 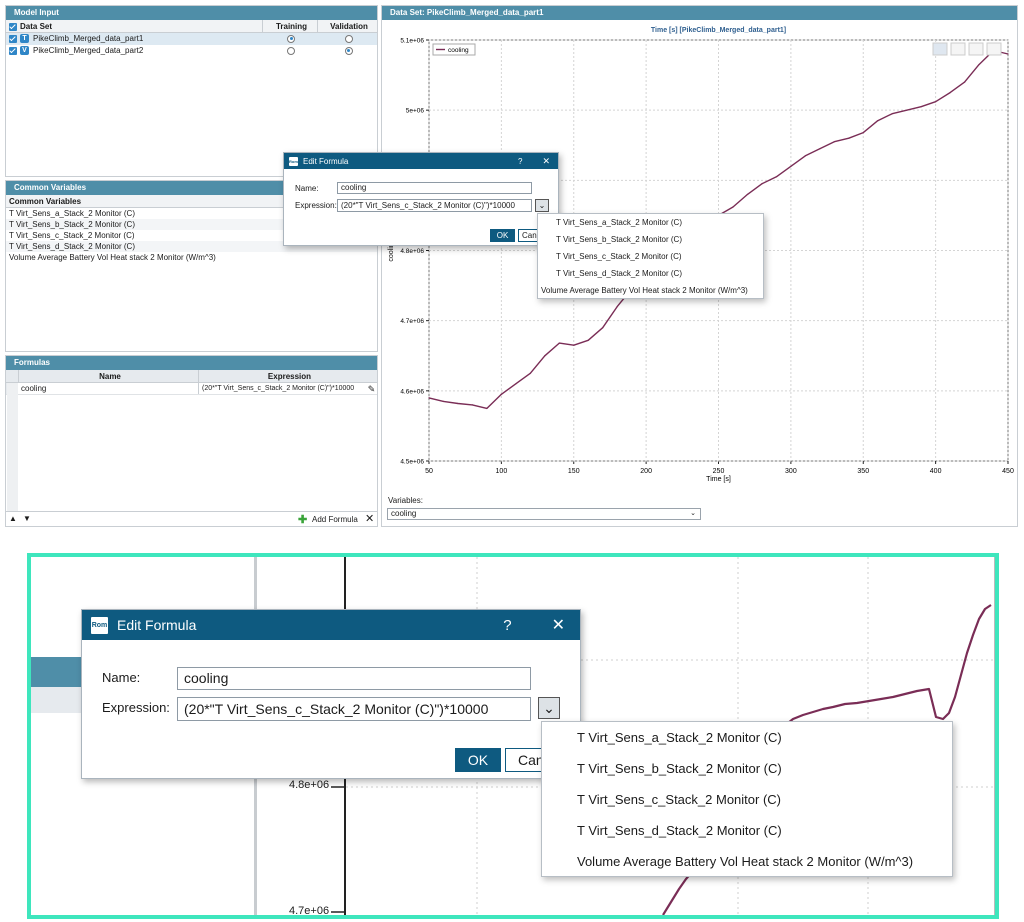 What do you see at coordinates (191, 51) in the screenshot?
I see `dataset-row: V PikeClimb_Merged_data_part2` at bounding box center [191, 51].